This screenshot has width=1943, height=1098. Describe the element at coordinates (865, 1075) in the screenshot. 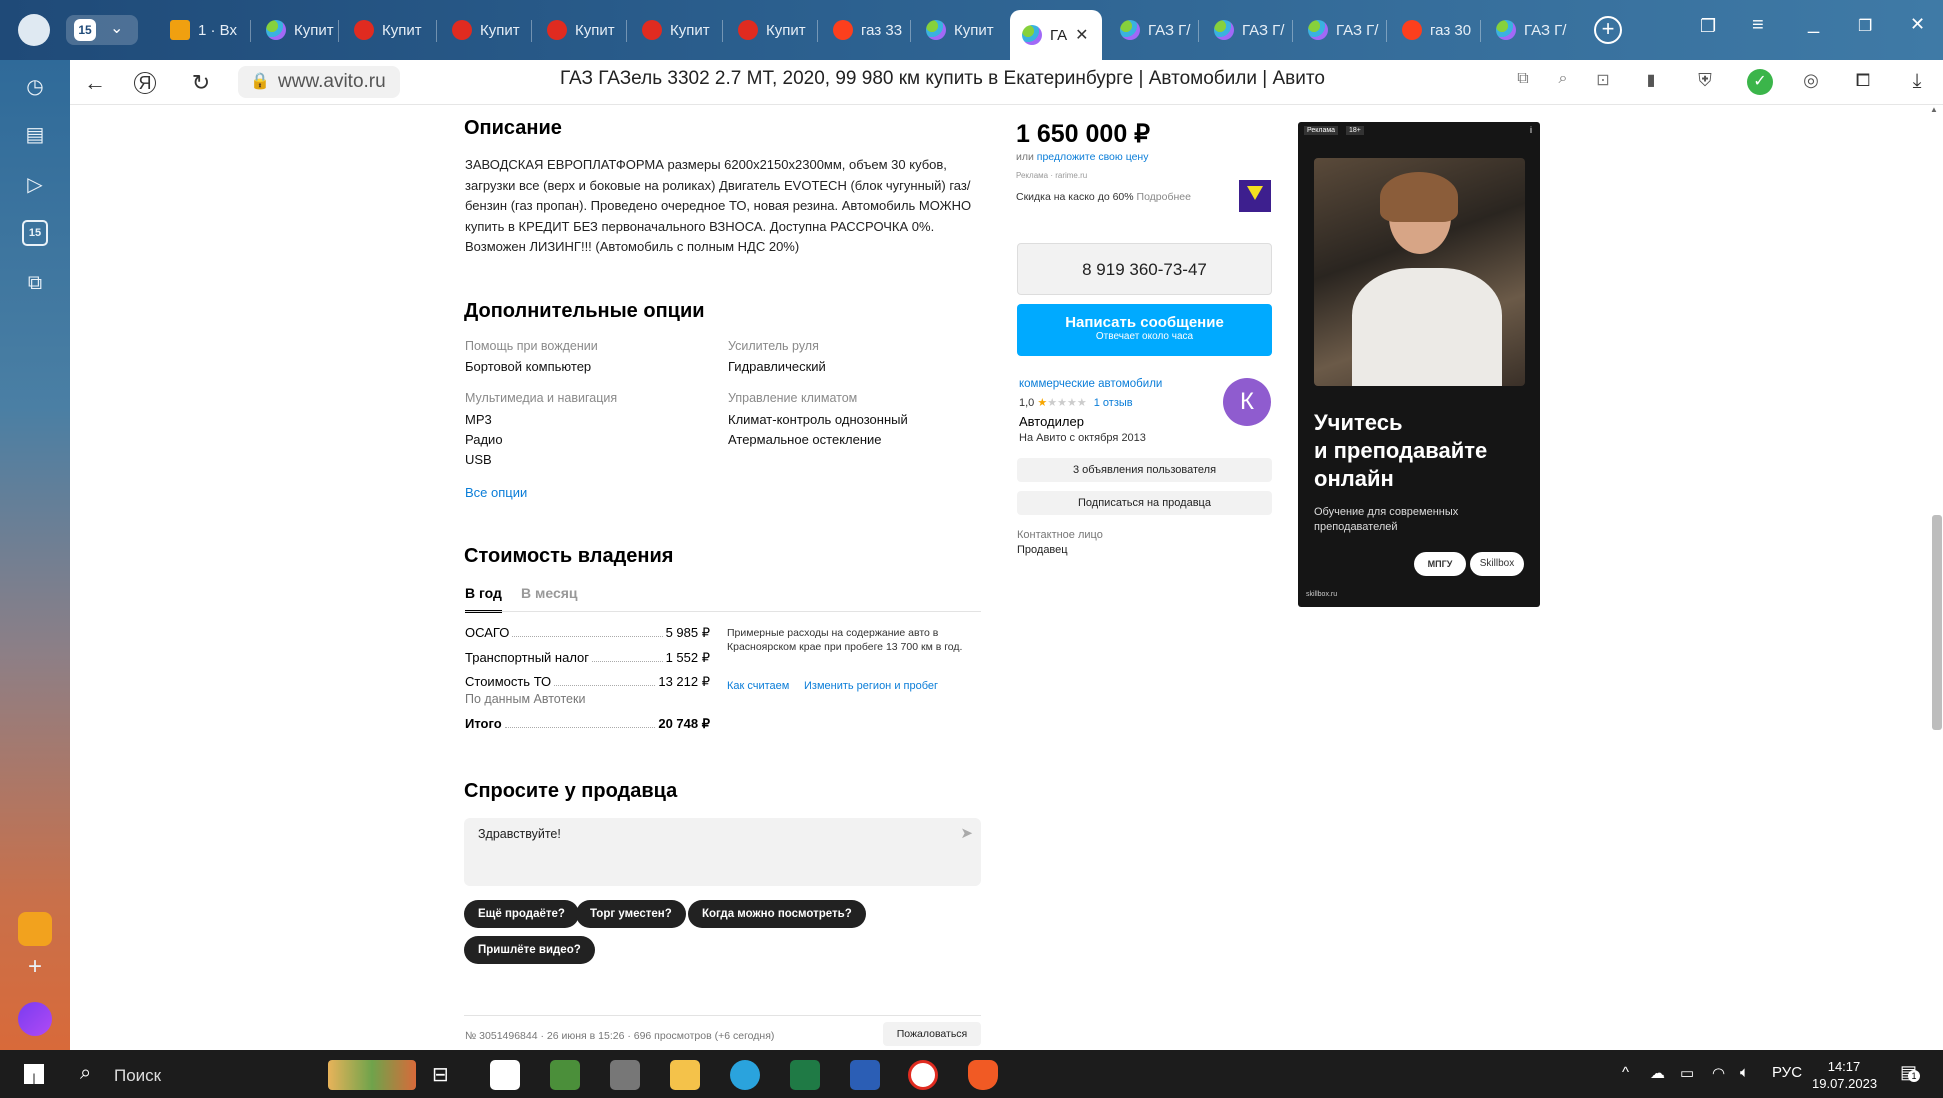

I see `word-icon` at that location.